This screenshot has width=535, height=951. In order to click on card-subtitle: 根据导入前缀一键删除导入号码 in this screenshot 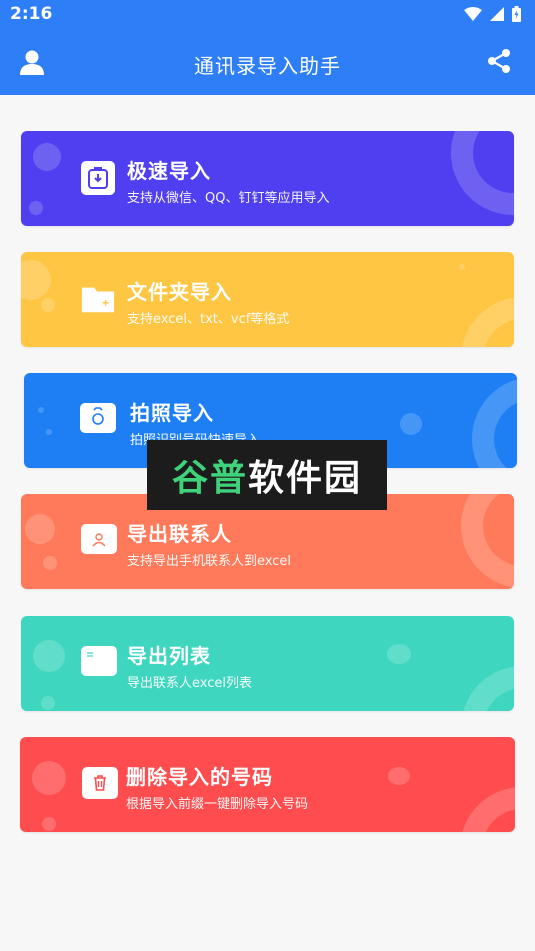, I will do `click(217, 804)`.